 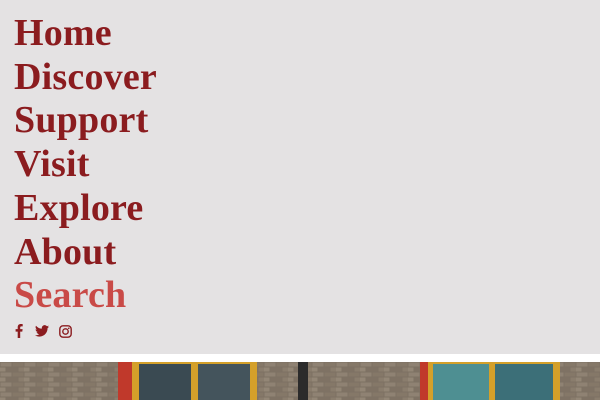 I want to click on twitter-icon, so click(x=42, y=331).